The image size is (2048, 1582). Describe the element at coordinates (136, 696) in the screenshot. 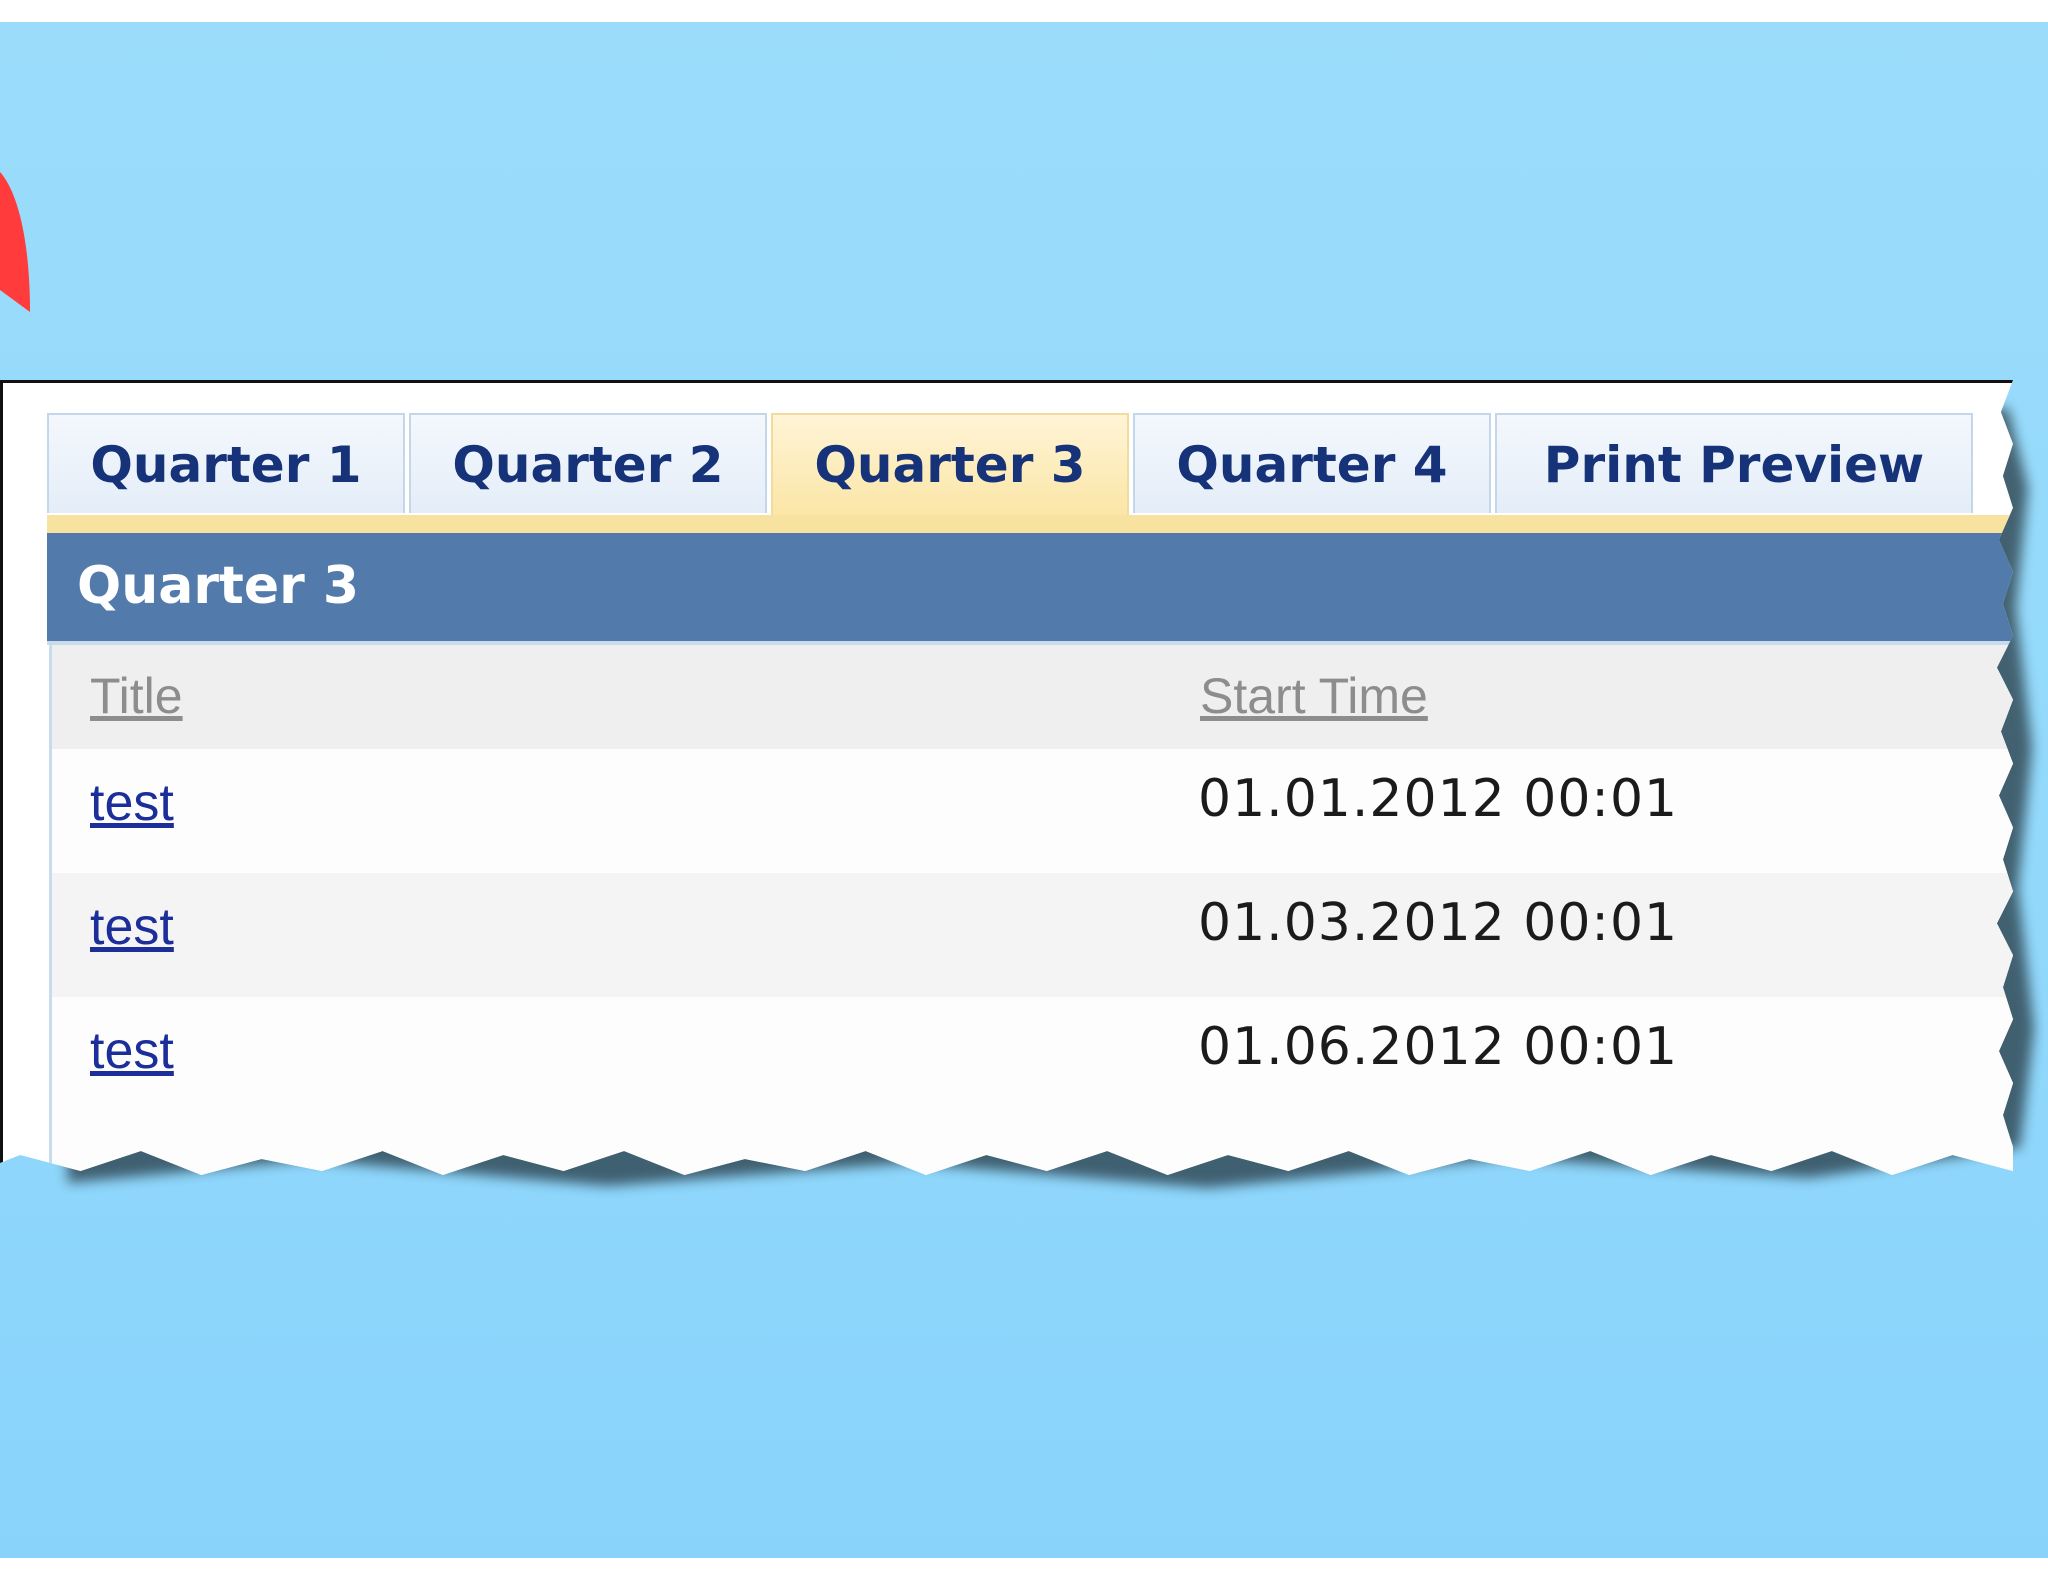

I see `column-header-title: Title` at that location.